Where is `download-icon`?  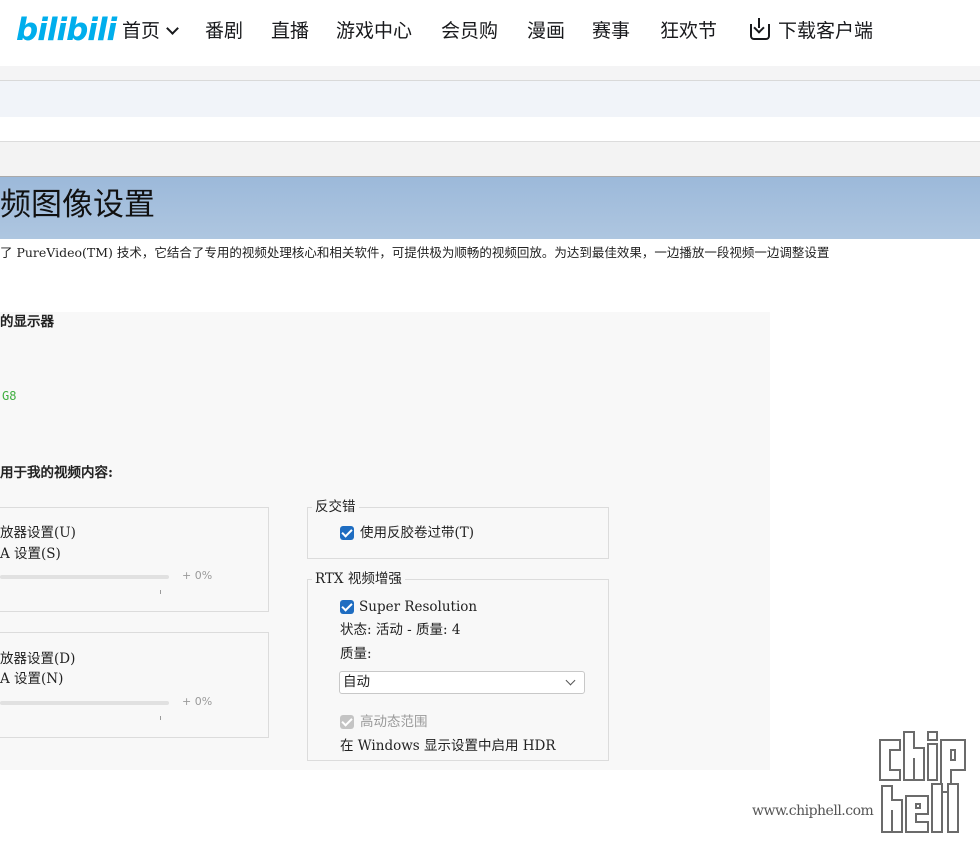
download-icon is located at coordinates (760, 29).